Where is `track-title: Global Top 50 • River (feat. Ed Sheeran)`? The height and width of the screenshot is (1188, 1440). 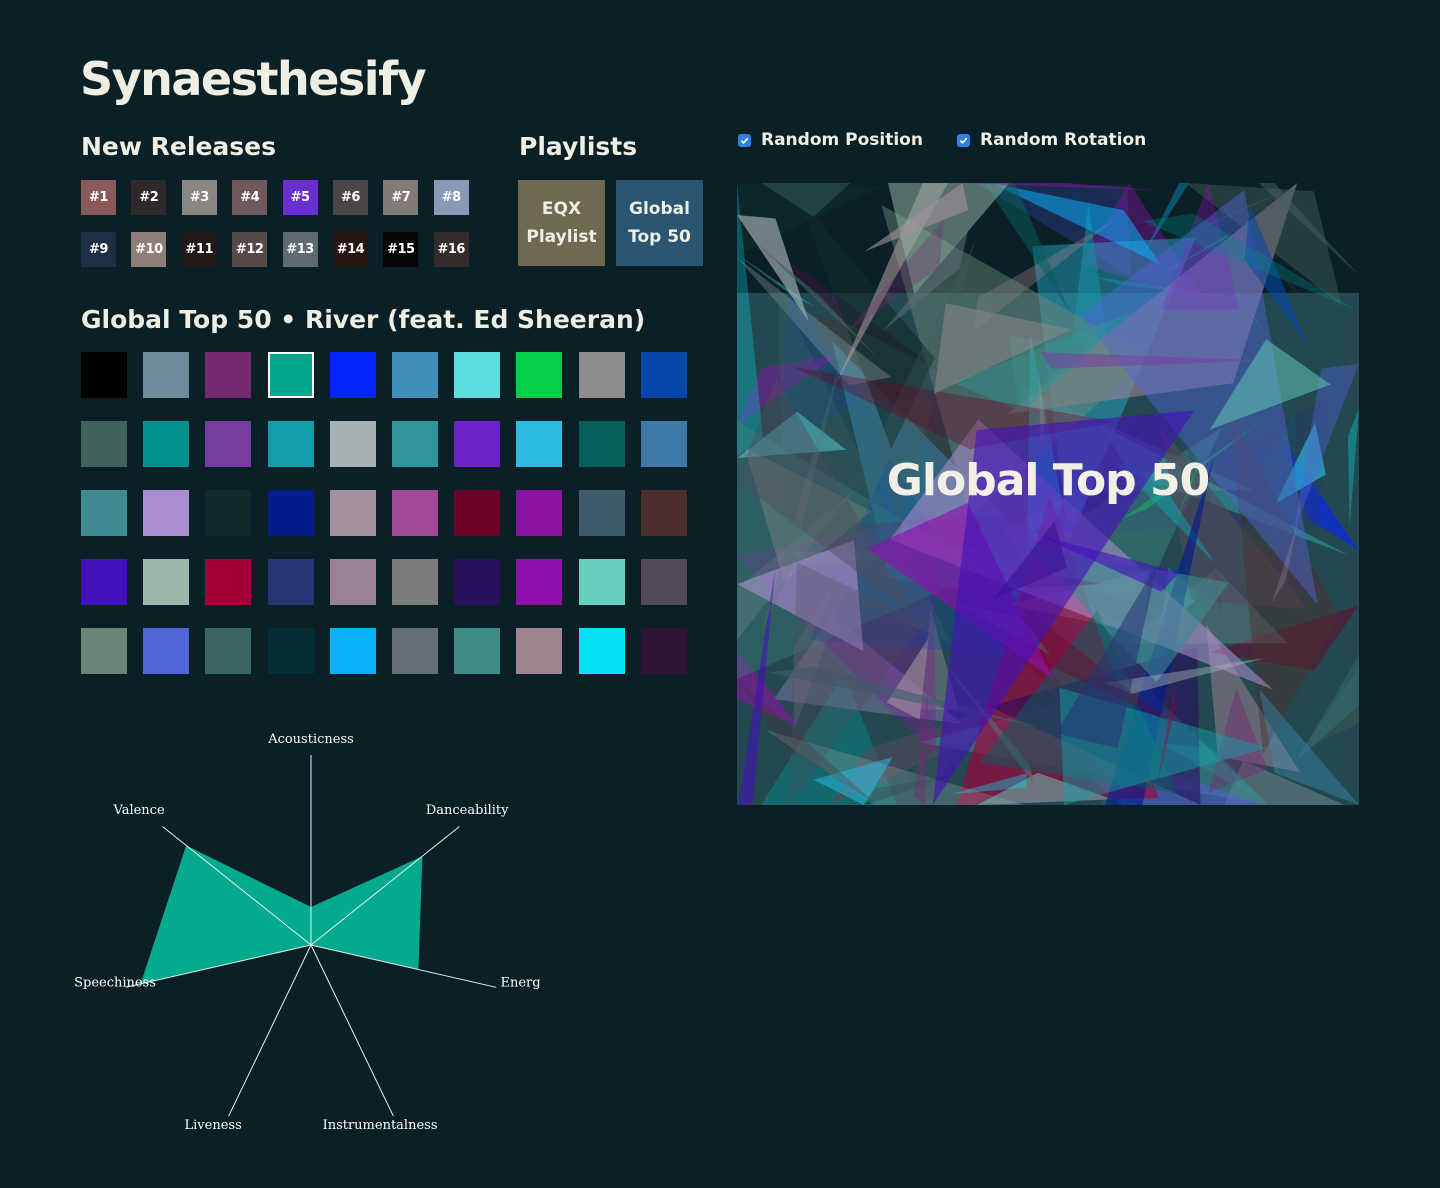
track-title: Global Top 50 • River (feat. Ed Sheeran) is located at coordinates (363, 319).